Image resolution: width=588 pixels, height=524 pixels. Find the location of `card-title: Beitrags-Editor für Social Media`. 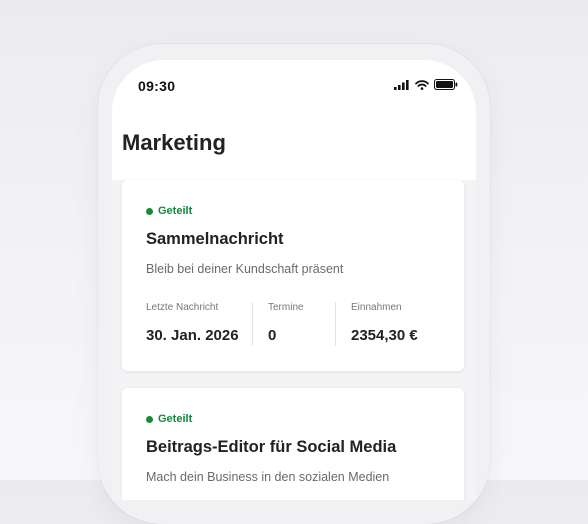

card-title: Beitrags-Editor für Social Media is located at coordinates (271, 447).